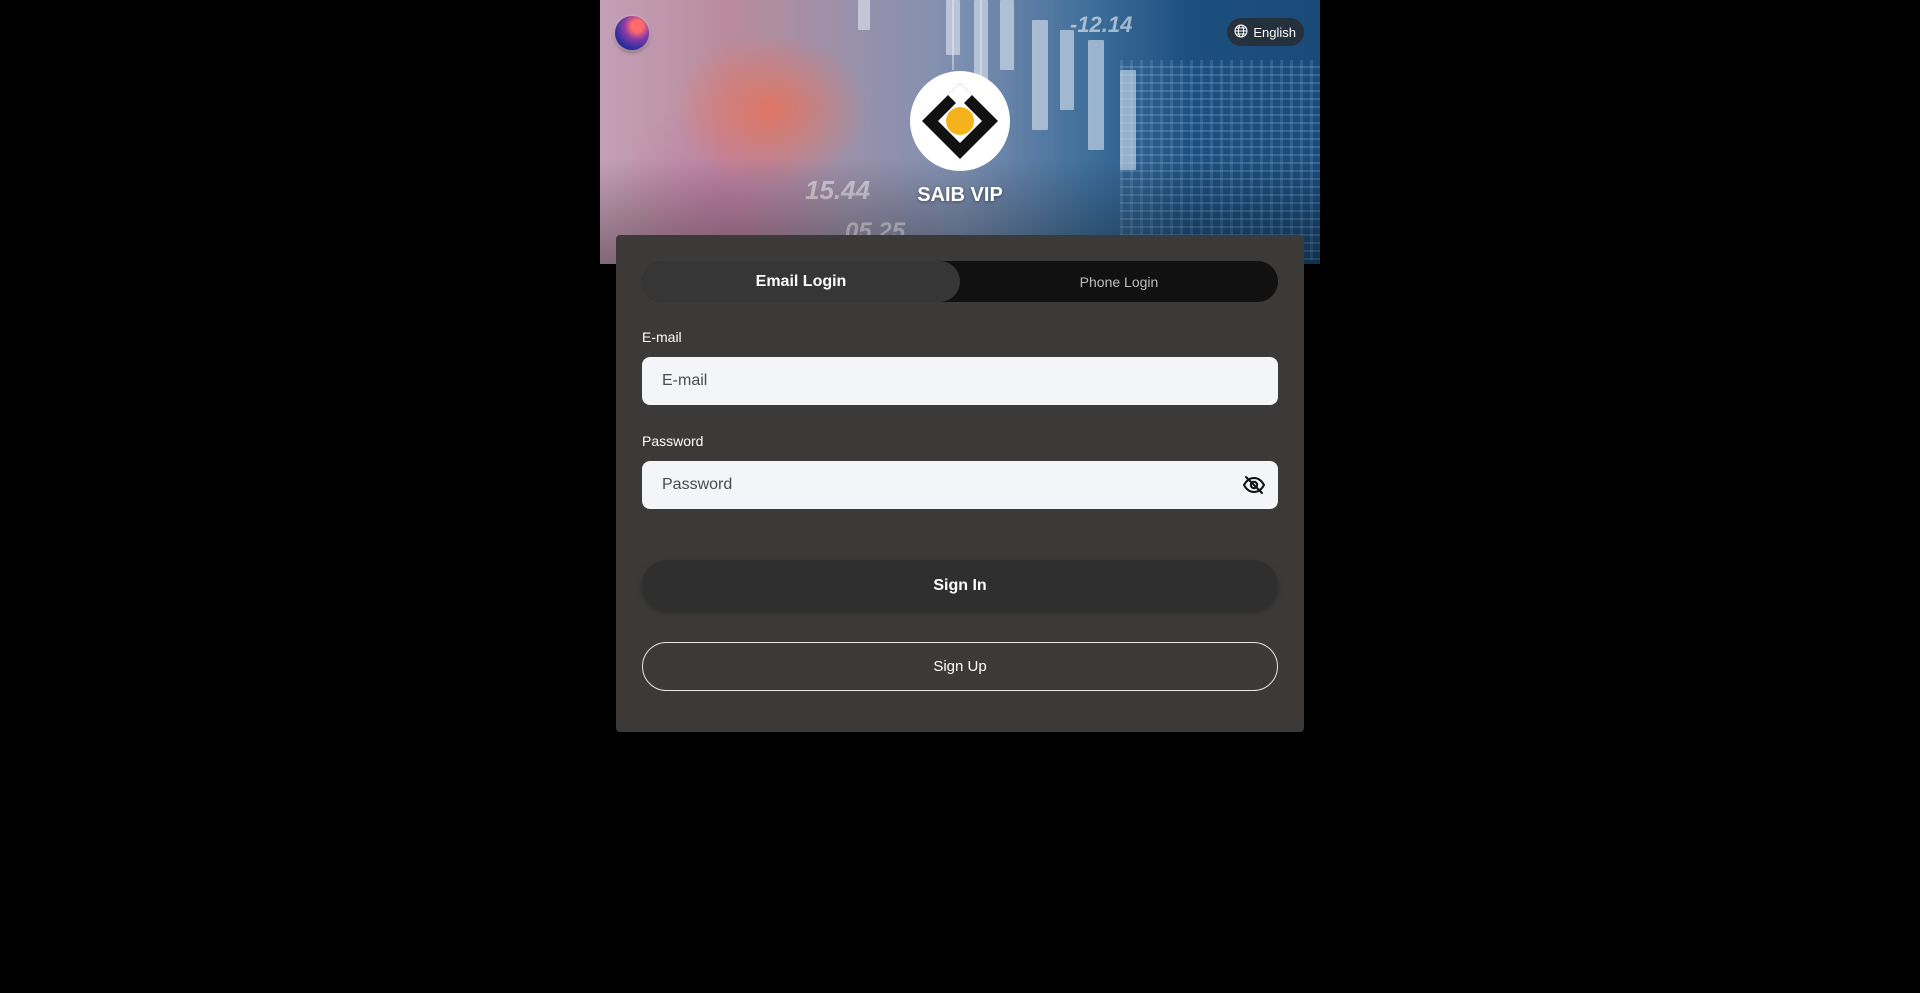 The image size is (1920, 993). Describe the element at coordinates (1254, 485) in the screenshot. I see `eye-off-icon` at that location.